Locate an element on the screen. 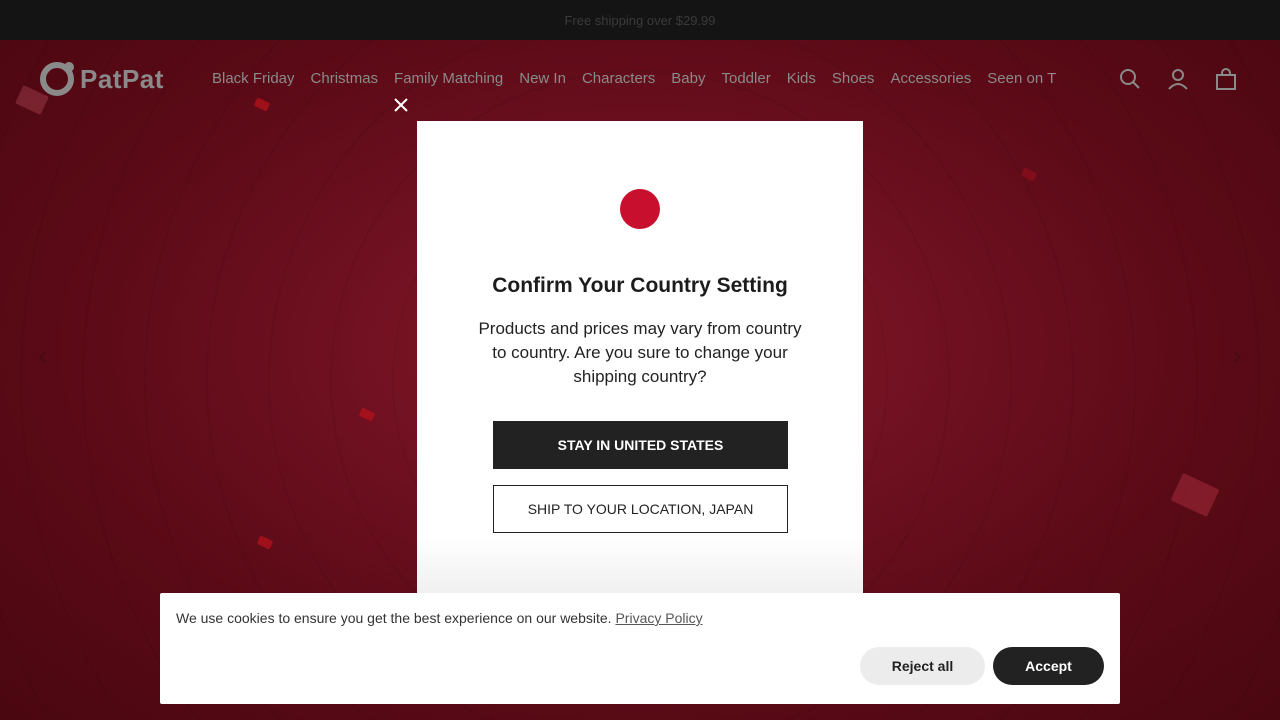 This screenshot has width=1280, height=720. carousel-prev-icon is located at coordinates (43, 357).